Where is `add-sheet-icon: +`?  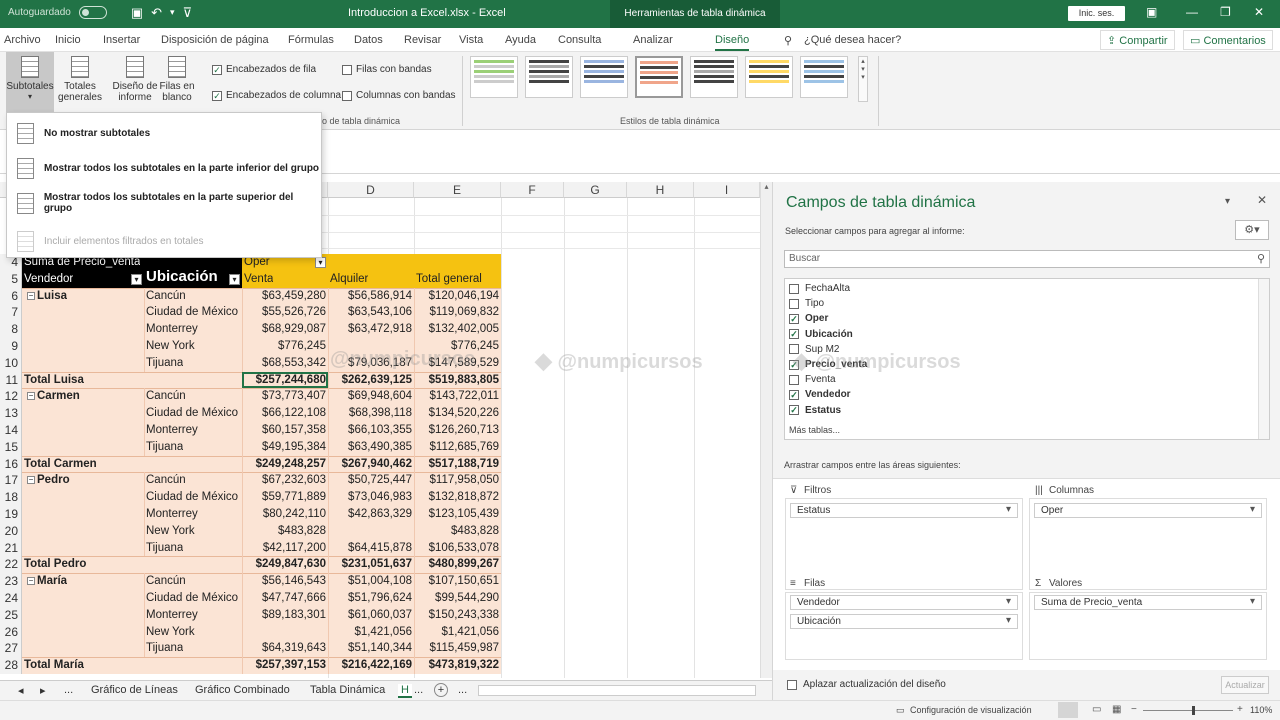
add-sheet-icon: + is located at coordinates (441, 690).